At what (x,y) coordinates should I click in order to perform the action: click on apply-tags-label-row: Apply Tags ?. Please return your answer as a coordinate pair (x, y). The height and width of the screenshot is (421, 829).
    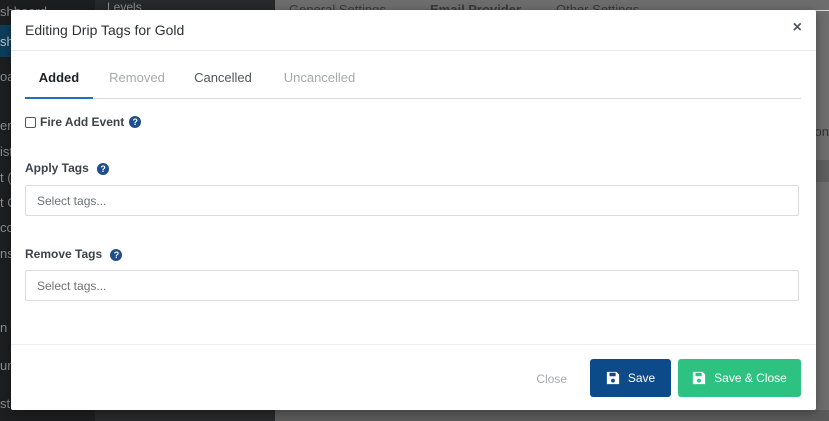
    Looking at the image, I should click on (67, 168).